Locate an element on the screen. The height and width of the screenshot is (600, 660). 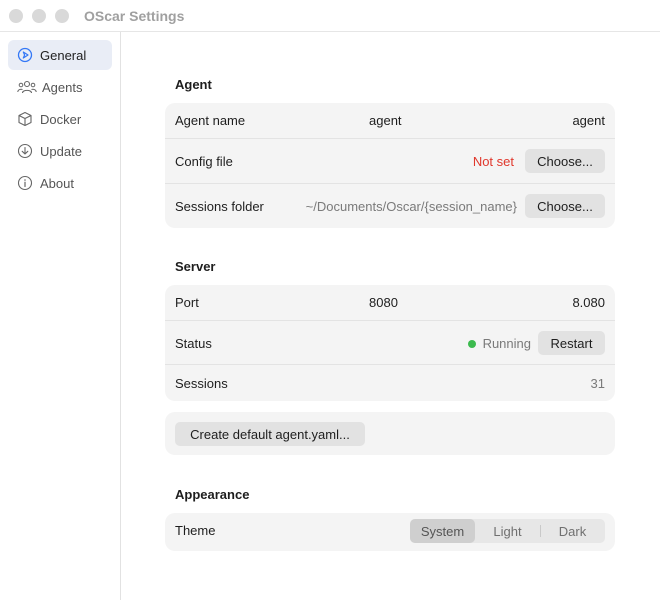
general-icon is located at coordinates (25, 55).